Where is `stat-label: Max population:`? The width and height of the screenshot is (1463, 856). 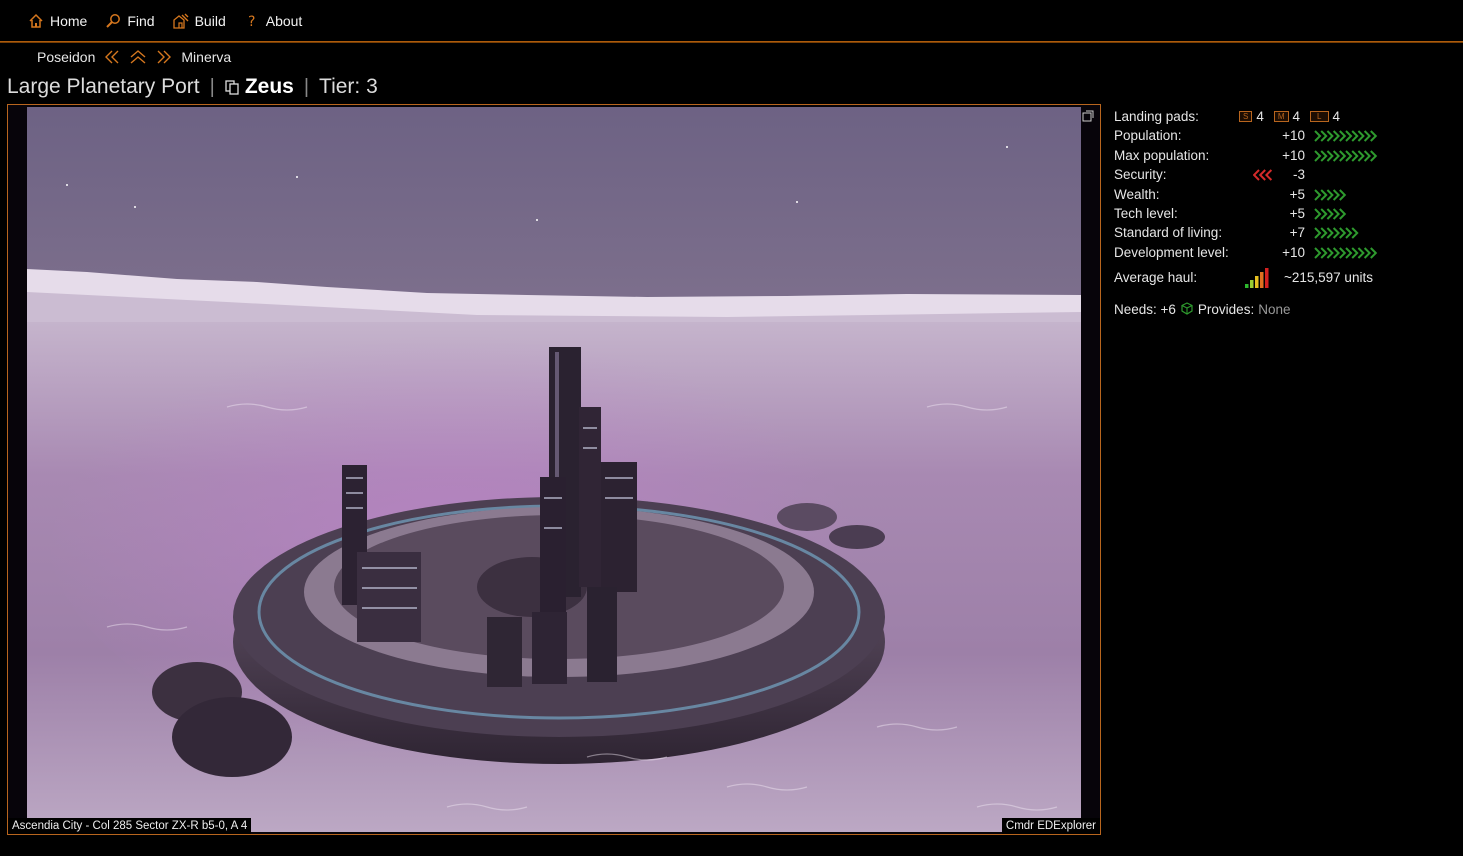
stat-label: Max population: is located at coordinates (1162, 155).